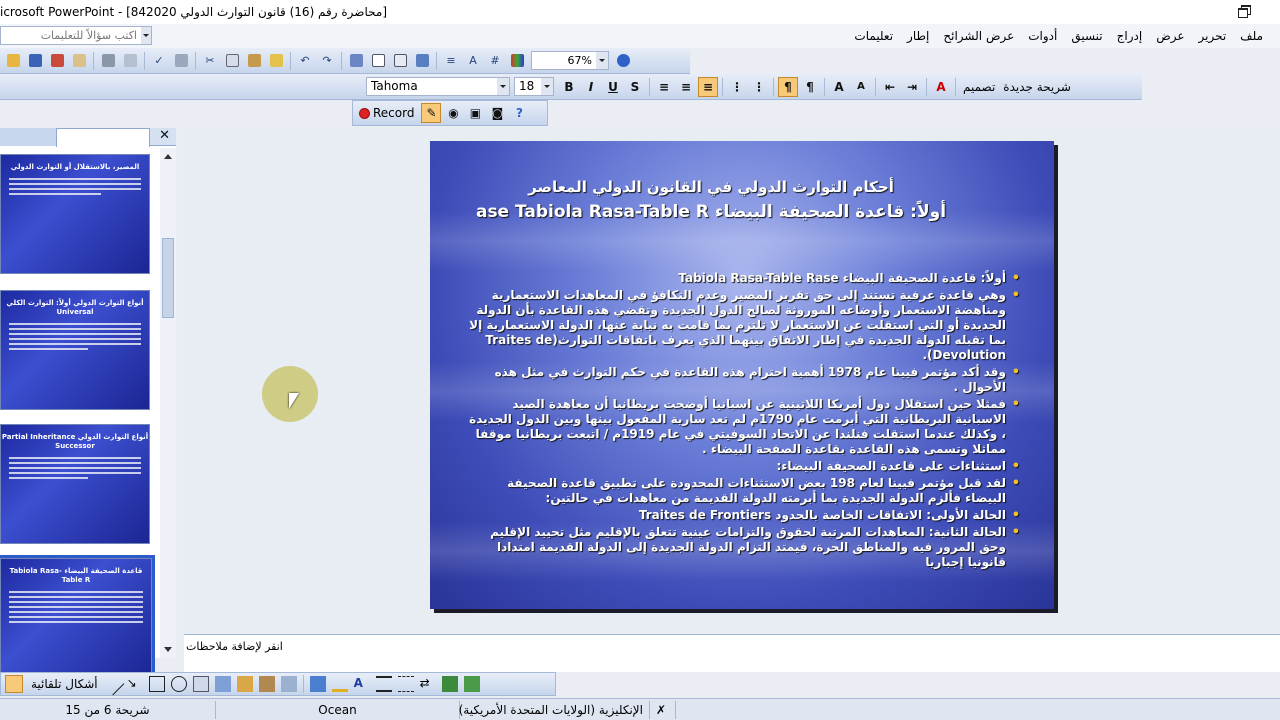 Image resolution: width=1280 pixels, height=720 pixels. Describe the element at coordinates (570, 60) in the screenshot. I see `zoom-box: 67%` at that location.